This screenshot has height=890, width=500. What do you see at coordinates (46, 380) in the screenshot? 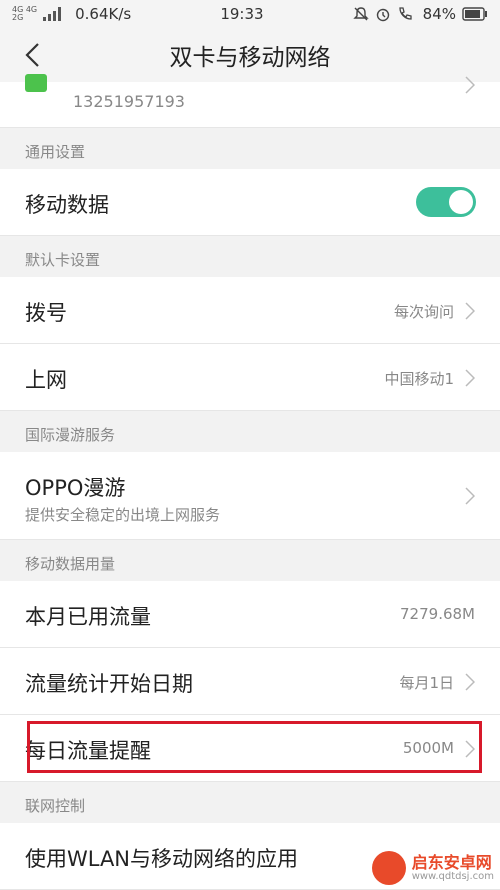
I see `internet-label: 上网` at bounding box center [46, 380].